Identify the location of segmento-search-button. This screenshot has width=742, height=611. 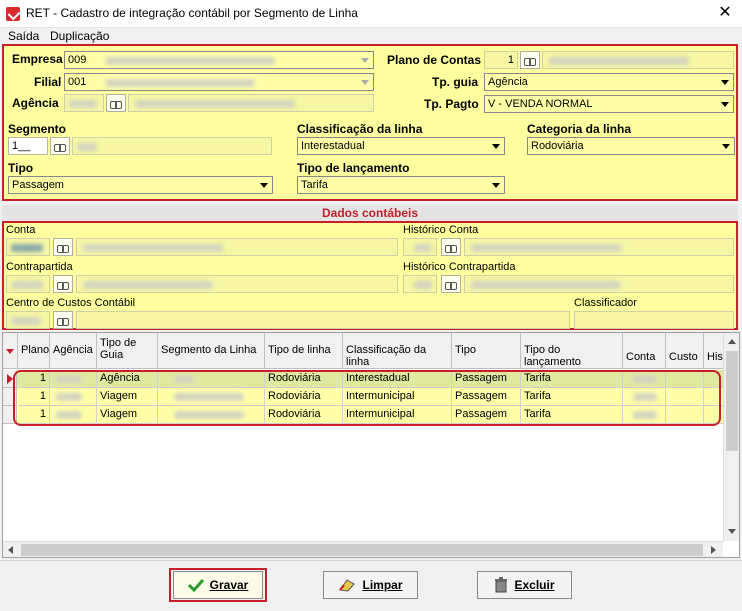
(60, 146).